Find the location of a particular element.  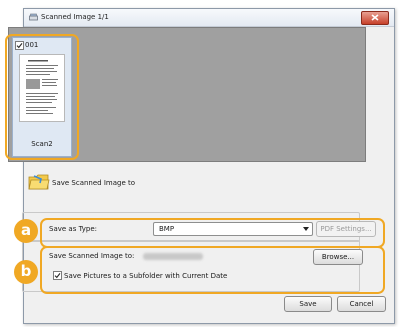

close-button is located at coordinates (375, 18).